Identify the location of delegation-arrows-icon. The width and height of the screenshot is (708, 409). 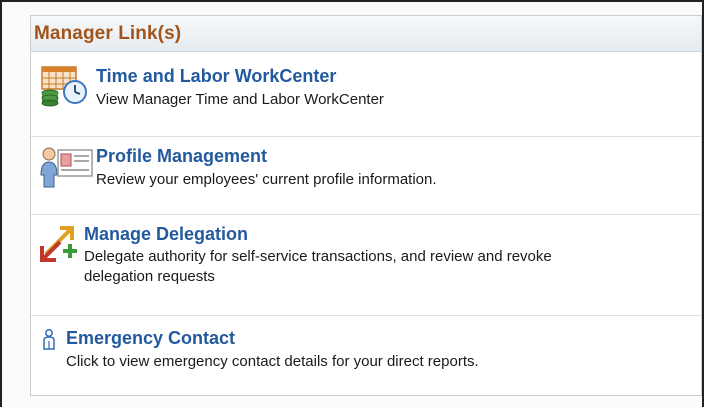
(61, 246).